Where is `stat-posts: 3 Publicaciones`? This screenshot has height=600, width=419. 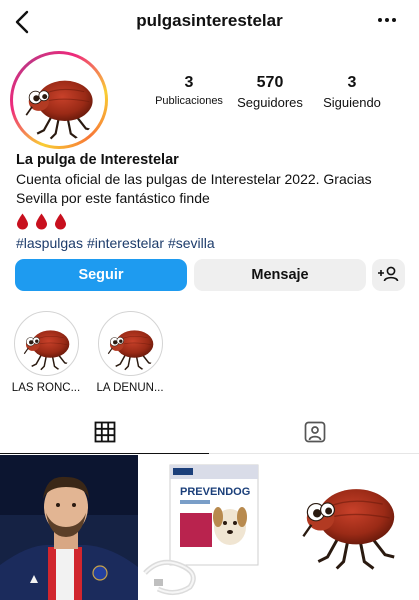 stat-posts: 3 Publicaciones is located at coordinates (189, 90).